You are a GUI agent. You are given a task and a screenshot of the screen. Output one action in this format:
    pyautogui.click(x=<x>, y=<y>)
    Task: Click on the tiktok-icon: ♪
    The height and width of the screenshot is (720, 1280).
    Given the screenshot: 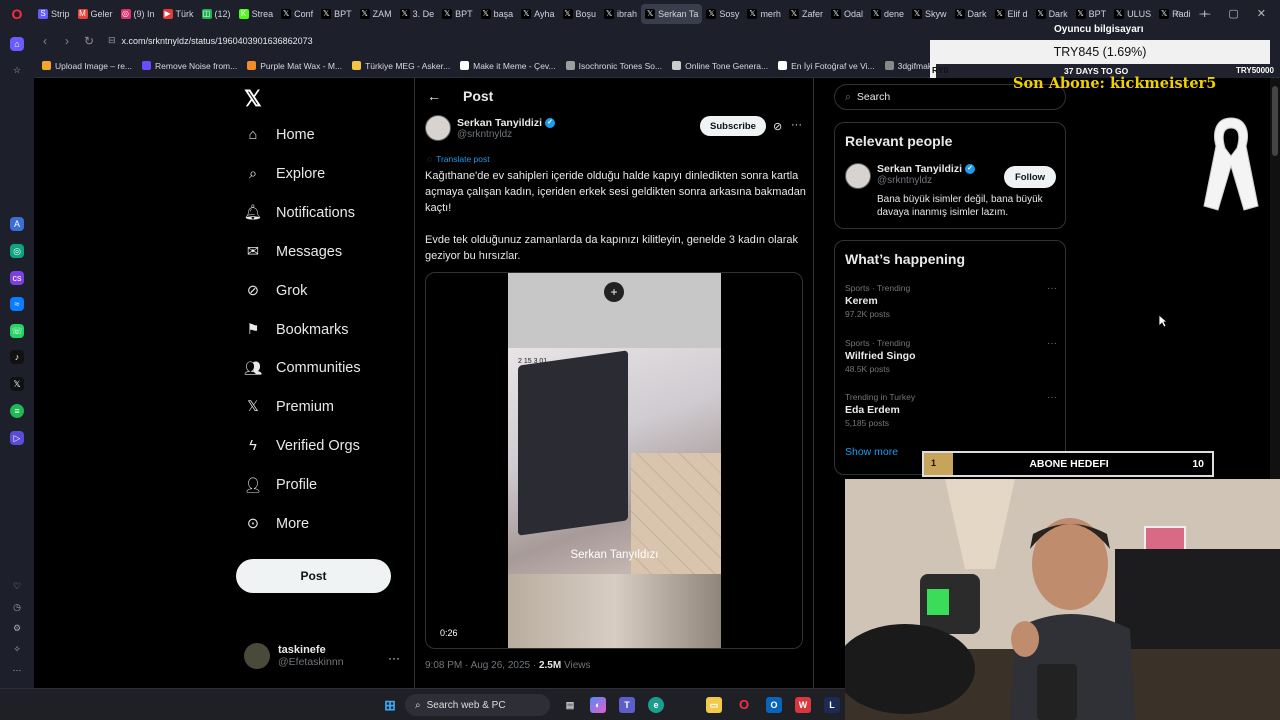 What is the action you would take?
    pyautogui.click(x=17, y=357)
    